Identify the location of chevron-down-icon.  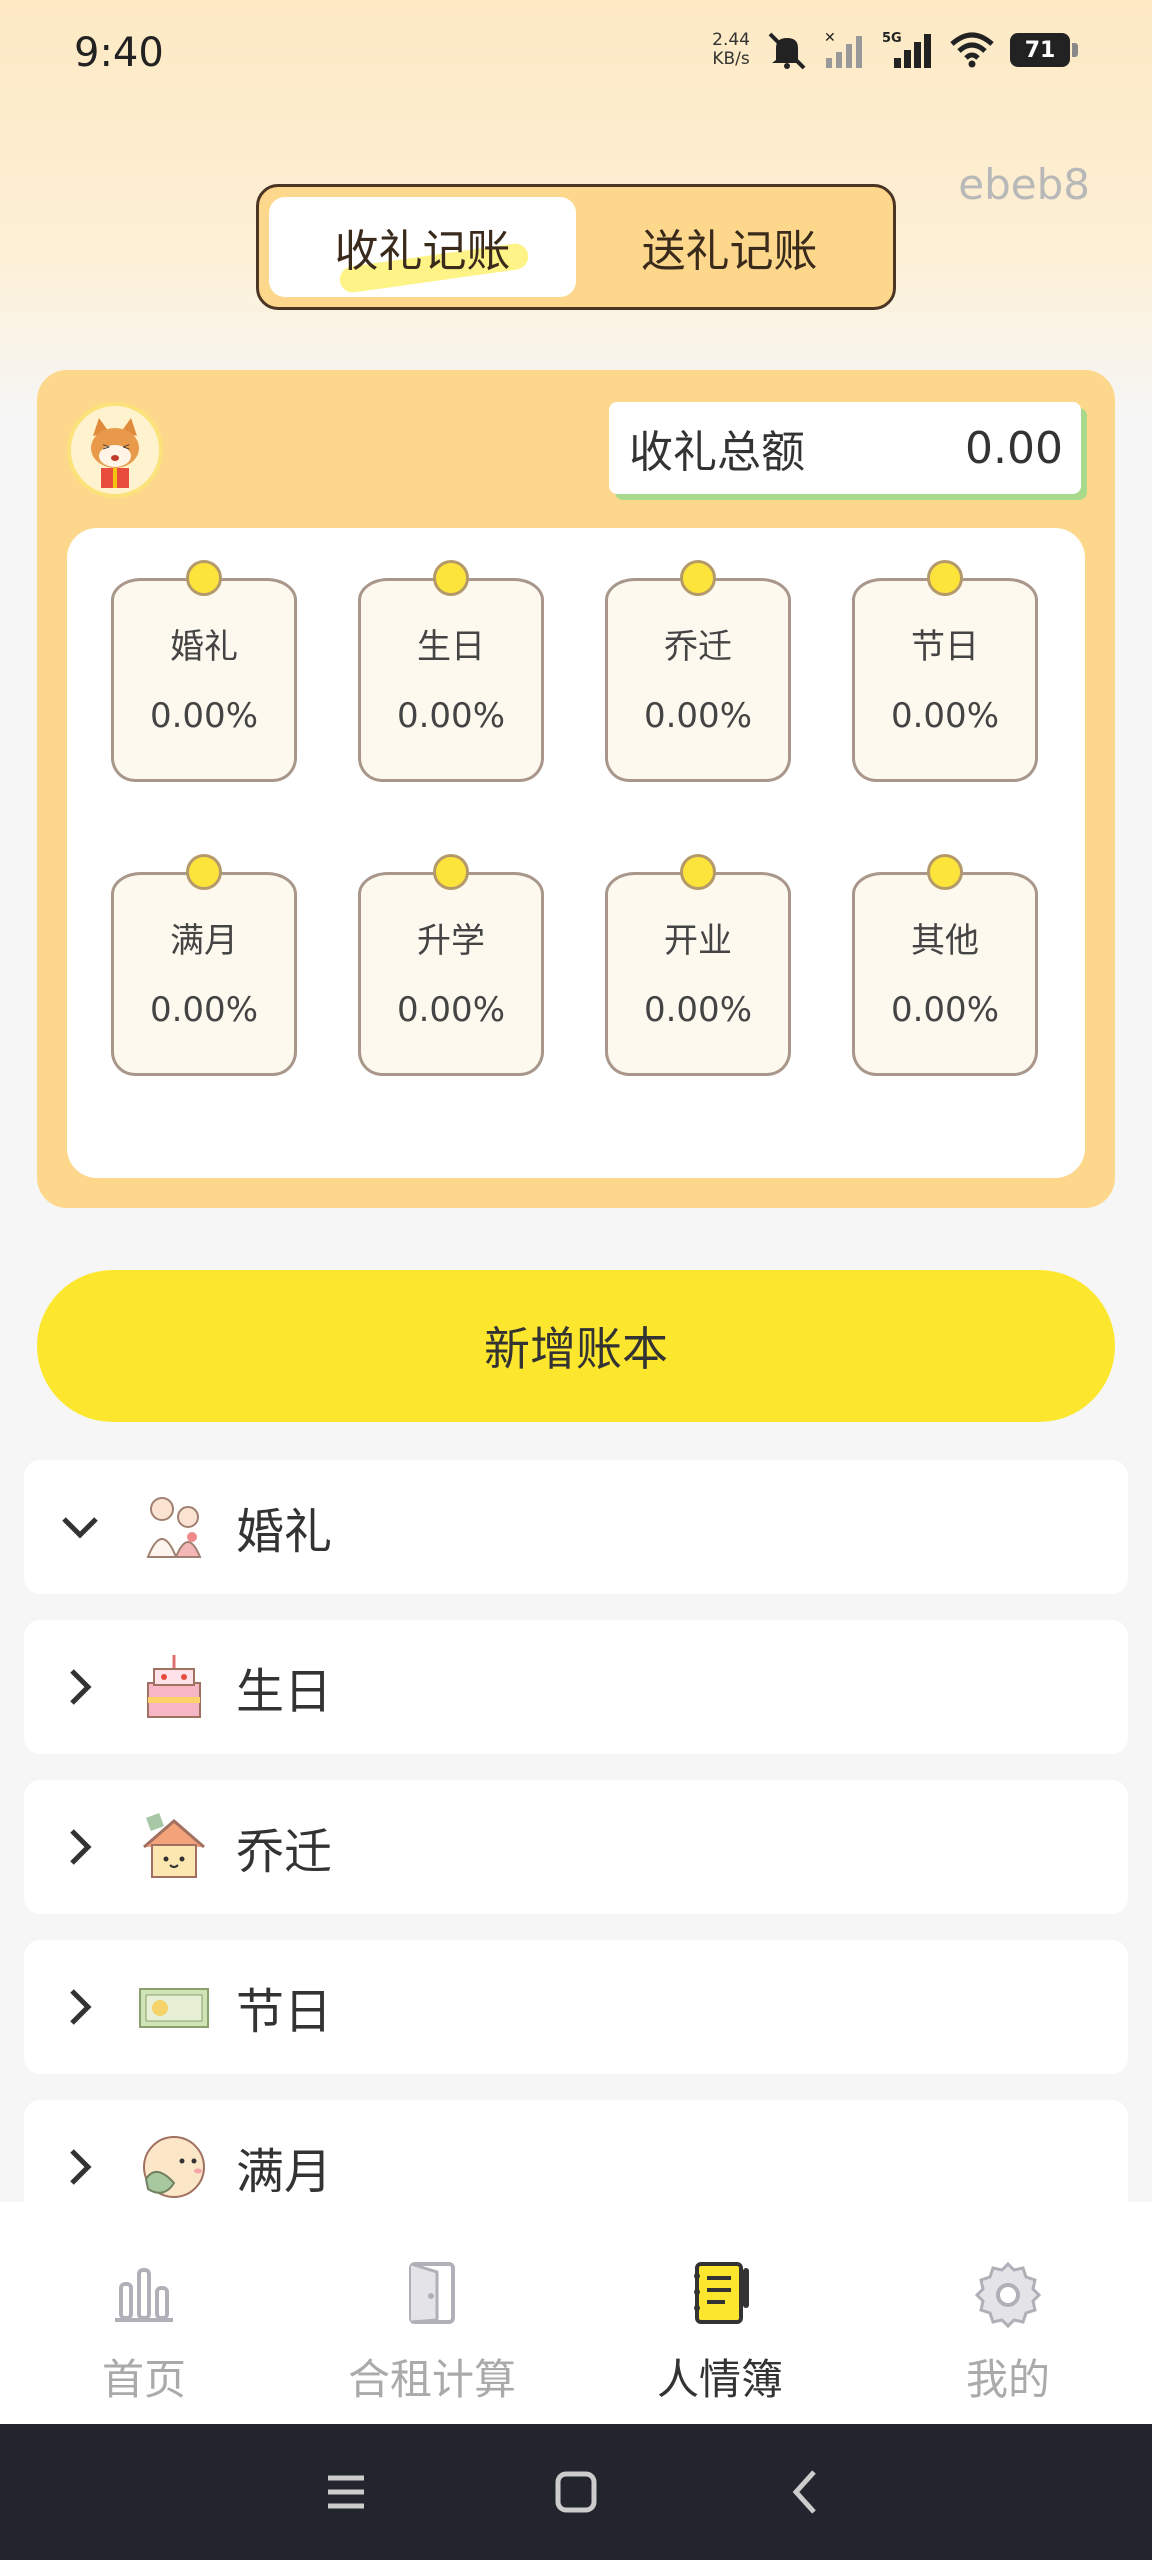
(80, 1528).